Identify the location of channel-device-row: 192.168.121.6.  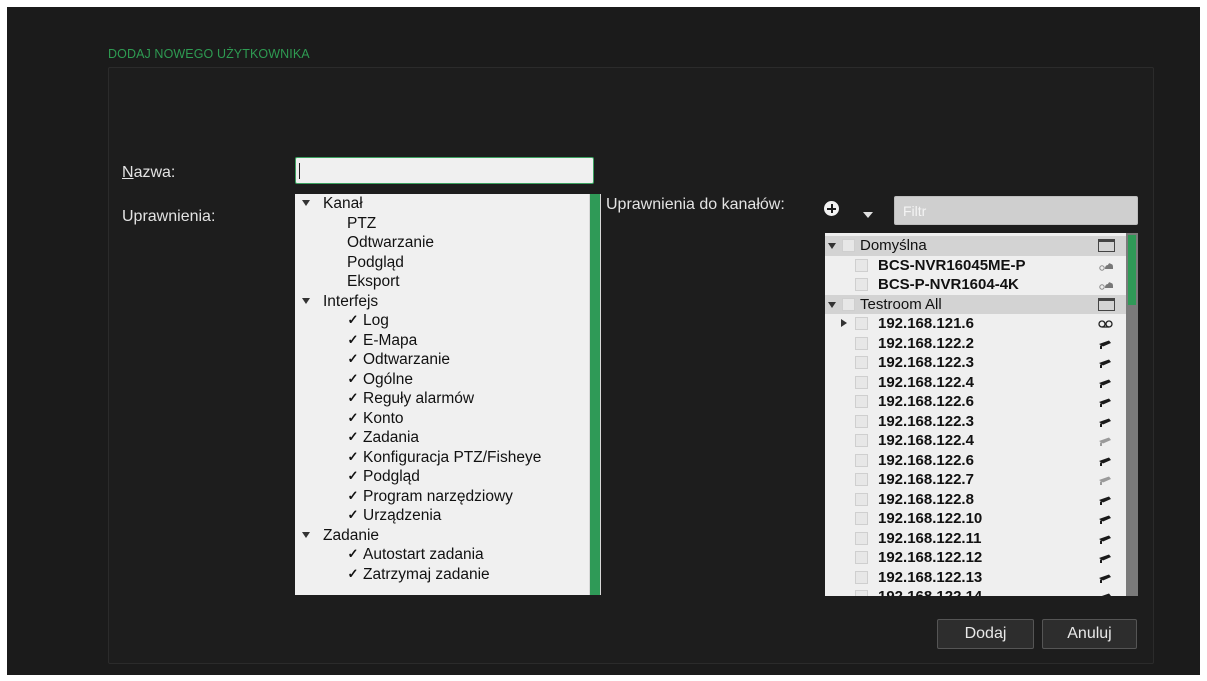
(975, 324).